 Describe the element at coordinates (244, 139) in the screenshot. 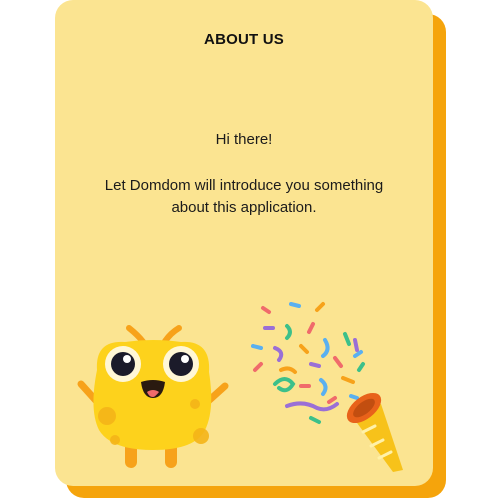

I see `greeting-text: Hi there!` at that location.